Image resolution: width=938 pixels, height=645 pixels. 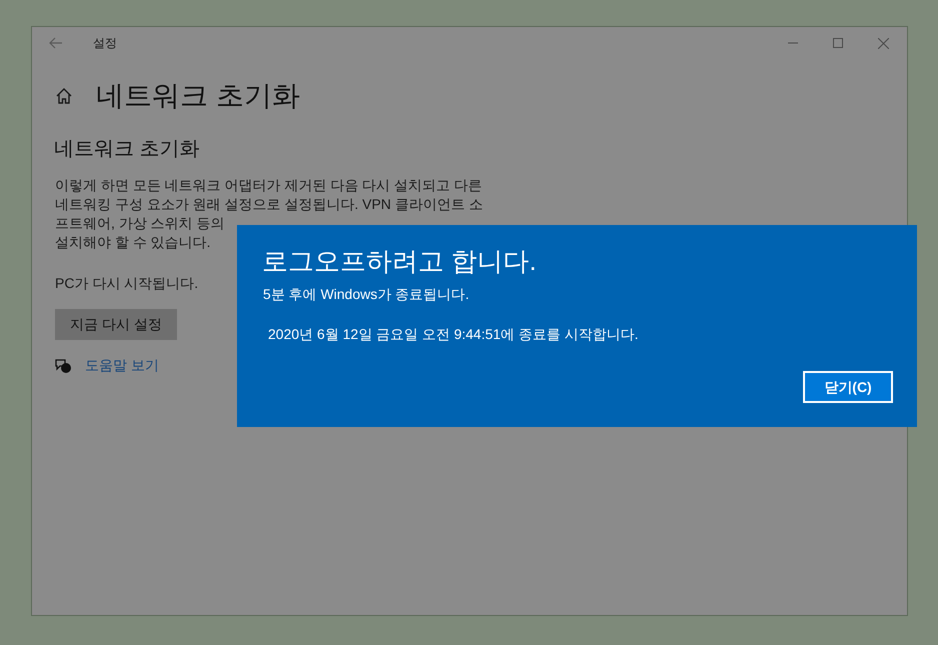 What do you see at coordinates (140, 223) in the screenshot?
I see `description-line: 프트웨어, 가상 스위치 등의` at bounding box center [140, 223].